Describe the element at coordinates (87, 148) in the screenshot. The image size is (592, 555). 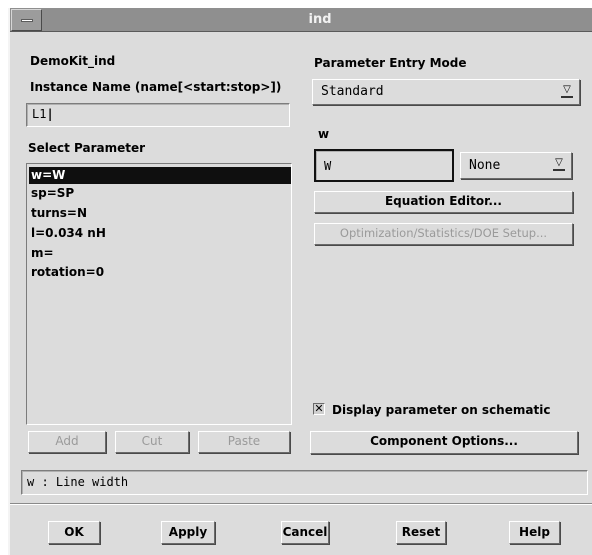
I see `select-parameter-label: Select Parameter` at that location.